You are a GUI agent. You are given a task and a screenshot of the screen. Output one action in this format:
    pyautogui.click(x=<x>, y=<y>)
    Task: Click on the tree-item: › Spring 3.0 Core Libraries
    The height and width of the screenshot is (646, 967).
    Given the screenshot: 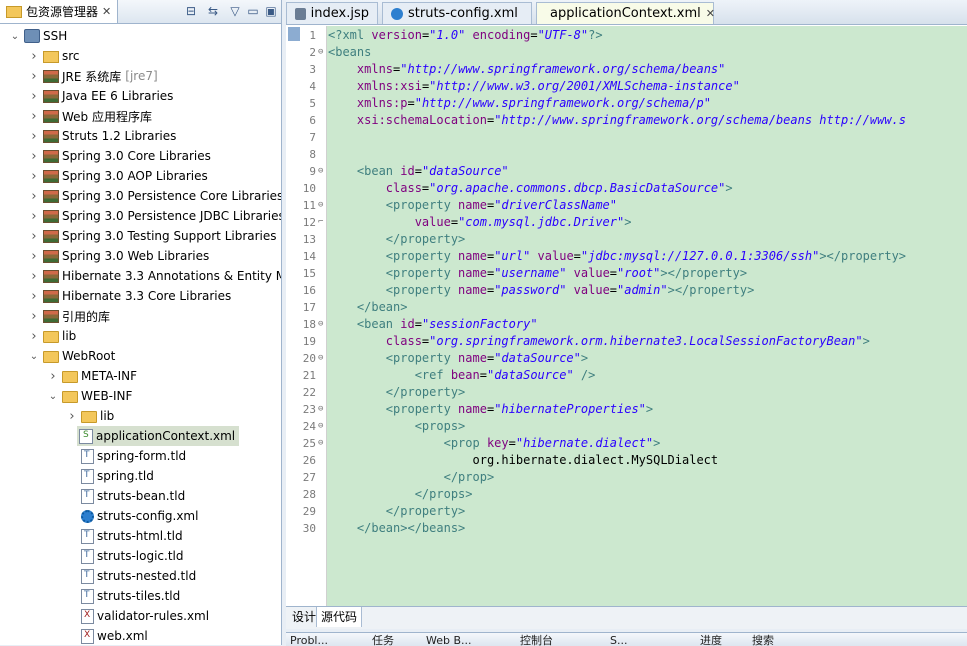 What is the action you would take?
    pyautogui.click(x=105, y=156)
    